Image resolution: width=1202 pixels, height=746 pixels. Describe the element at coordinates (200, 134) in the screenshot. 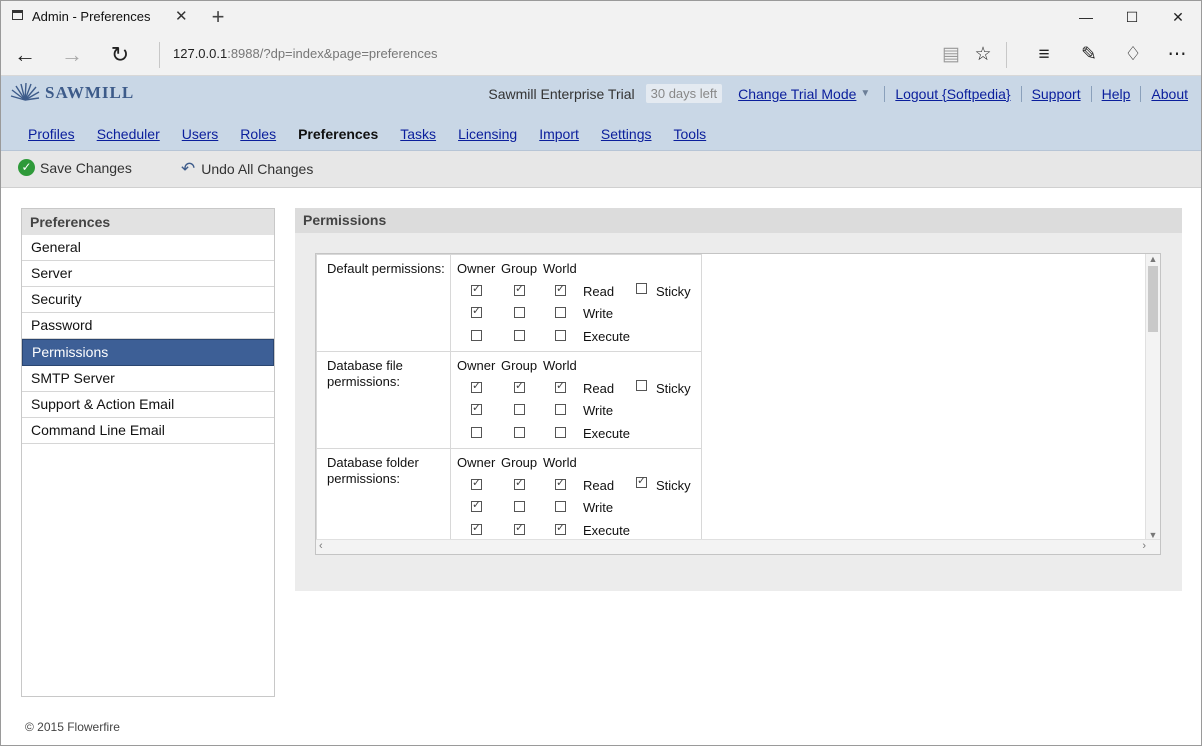

I see `nav-users: Users` at that location.